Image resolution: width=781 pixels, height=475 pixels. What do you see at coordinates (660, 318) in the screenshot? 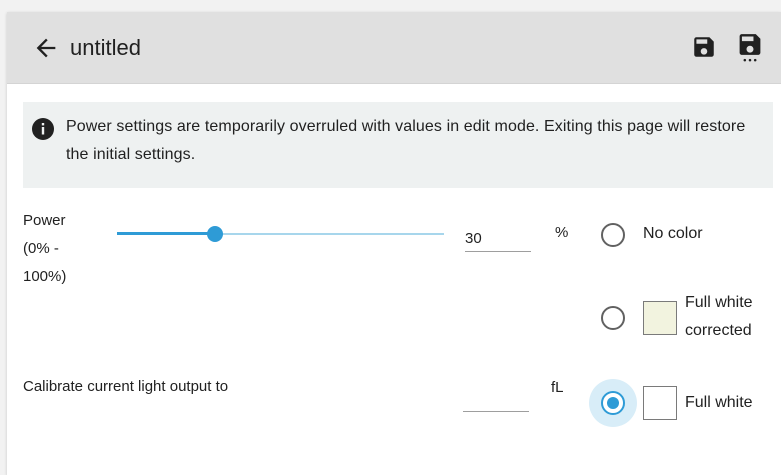
I see `color-swatch-full-white-corrected` at bounding box center [660, 318].